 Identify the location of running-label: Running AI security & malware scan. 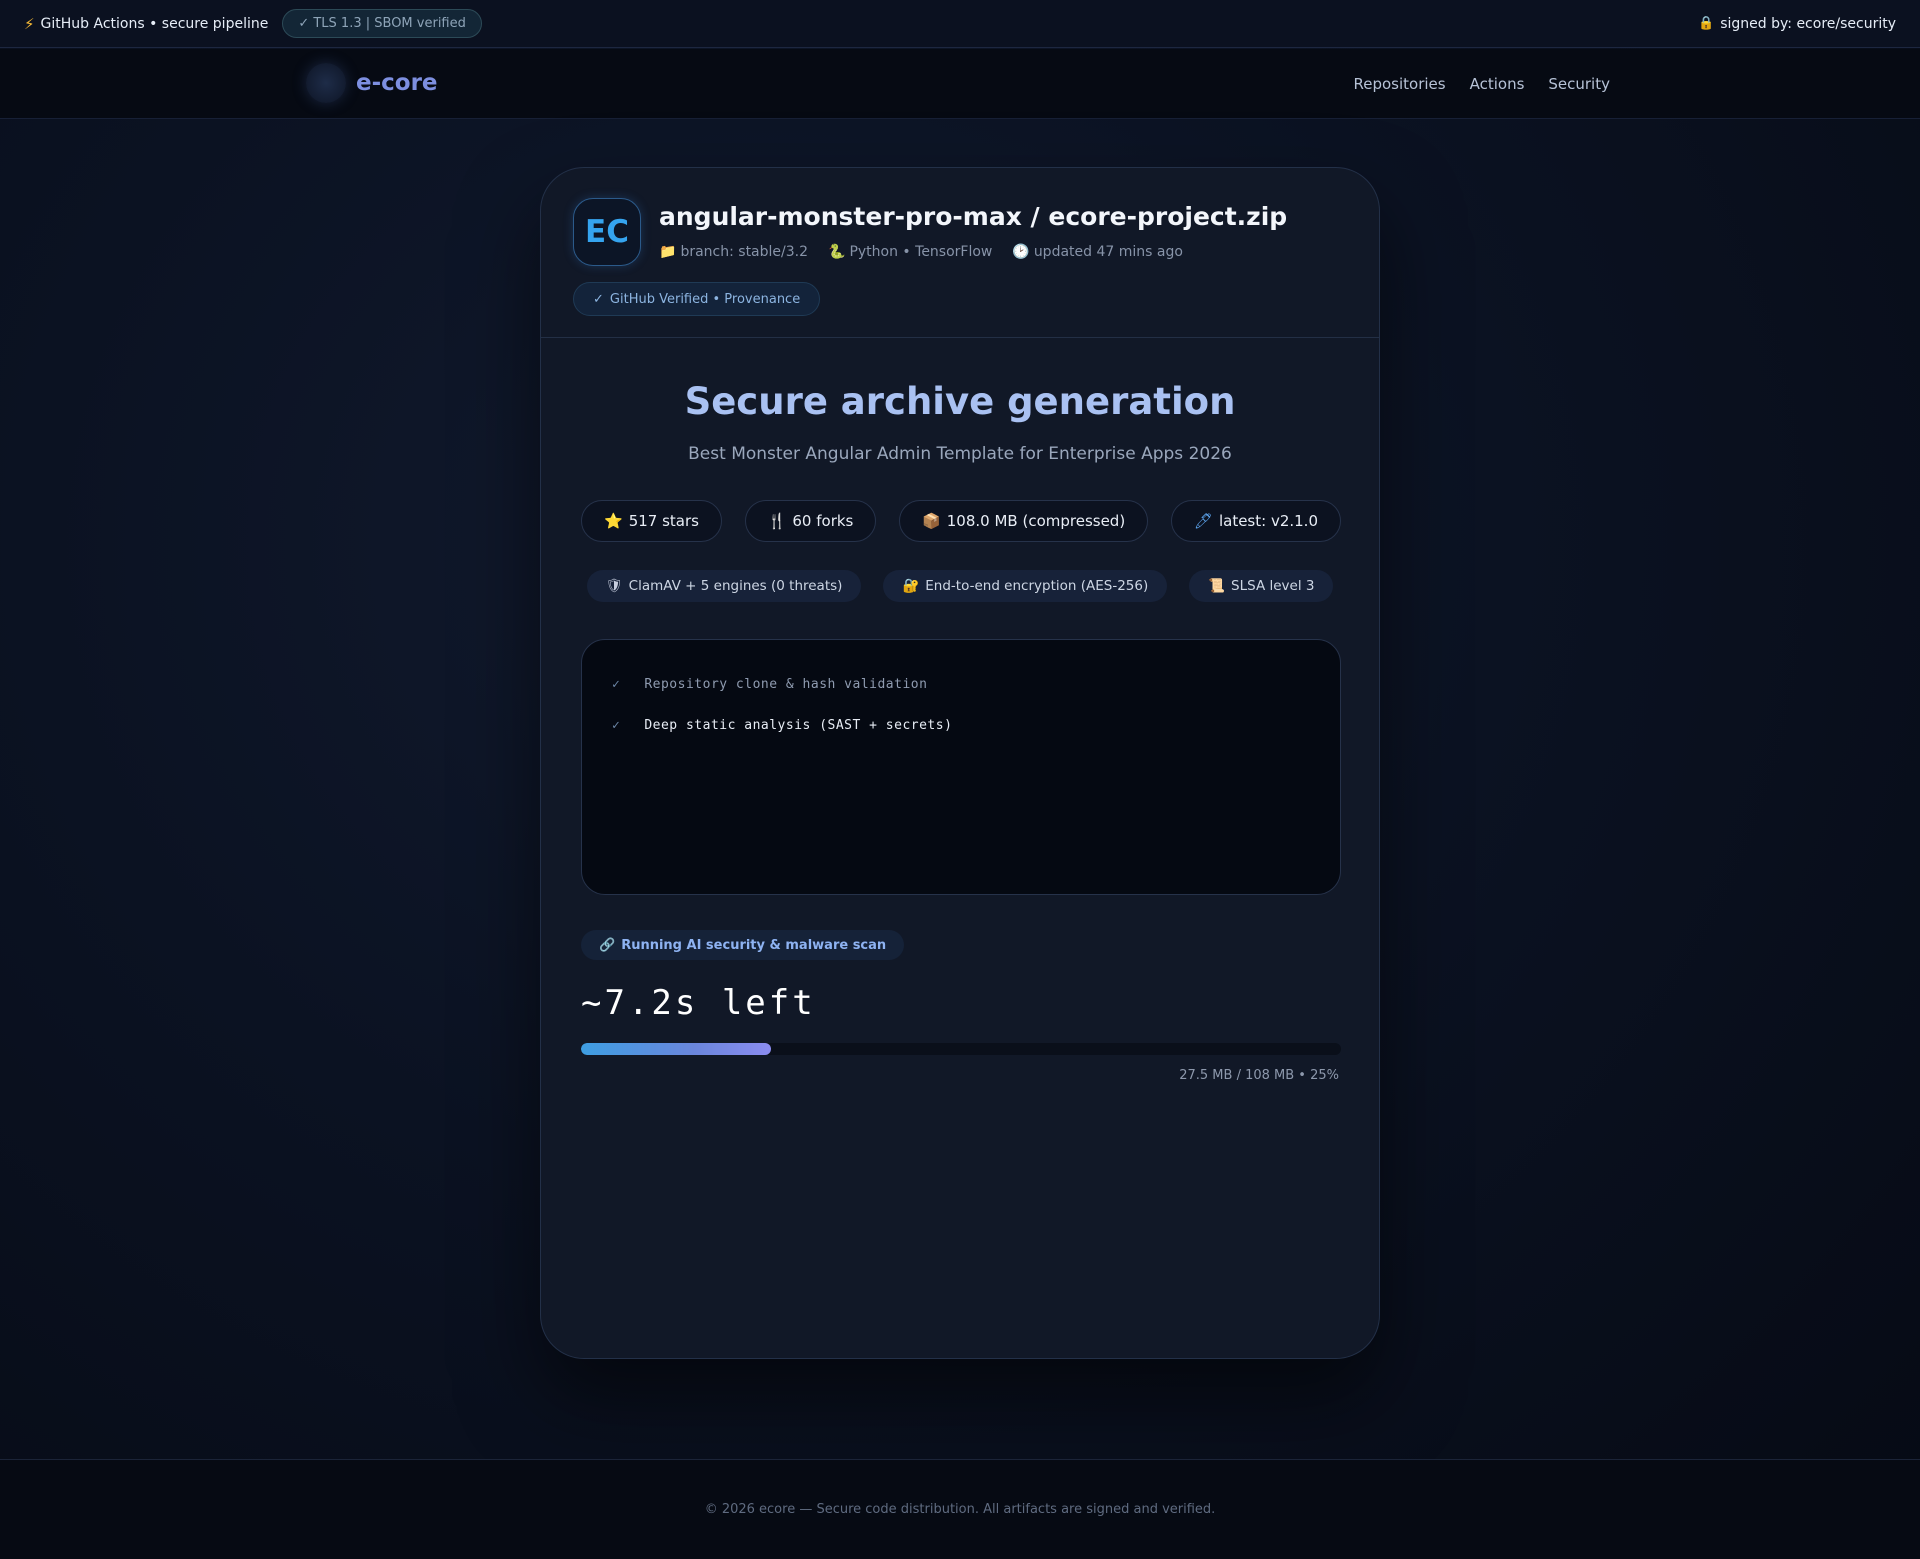
(754, 945).